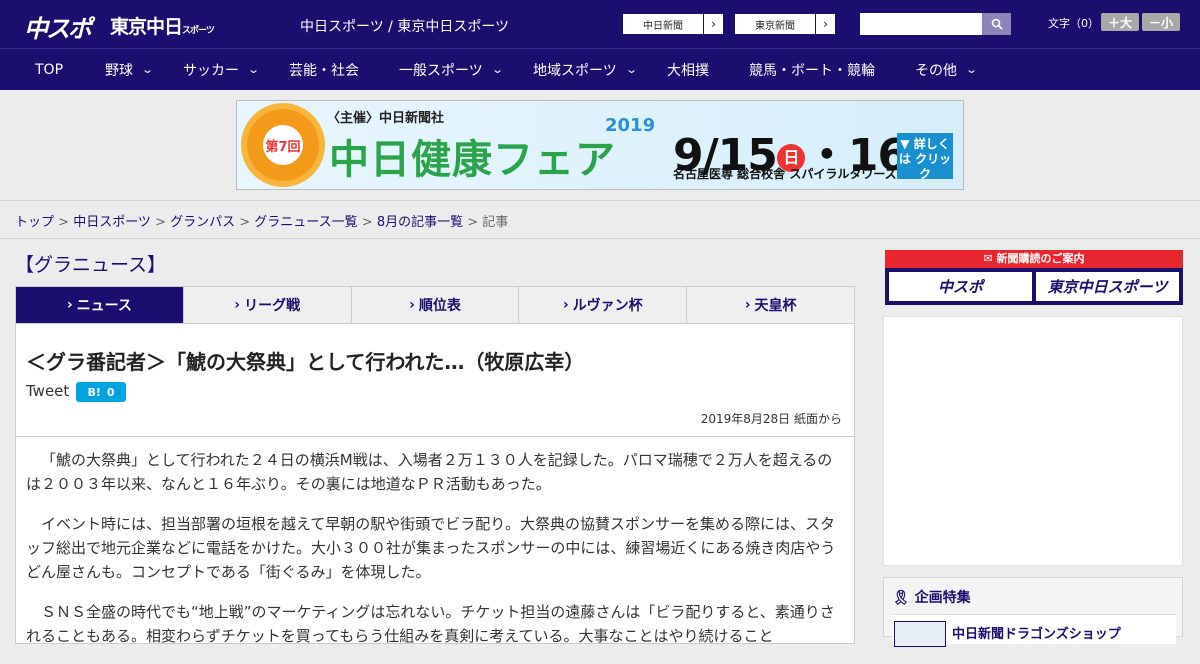 This screenshot has height=664, width=1200. Describe the element at coordinates (775, 26) in the screenshot. I see `tokyo-link-label: 東京新聞` at that location.